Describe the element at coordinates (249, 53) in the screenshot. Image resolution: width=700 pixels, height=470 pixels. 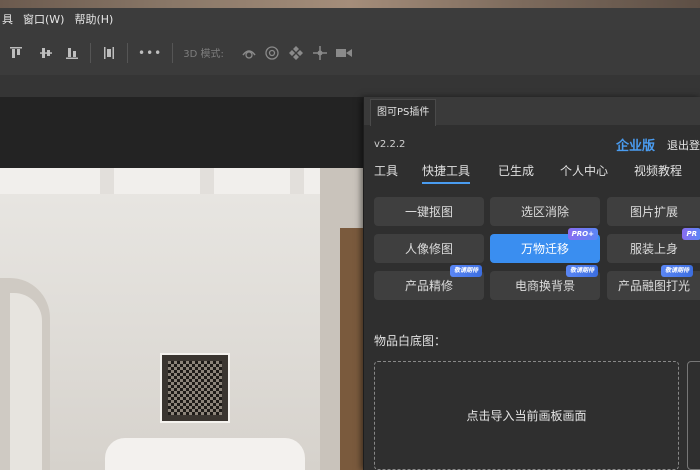
I see `rotate-3d-icon` at that location.